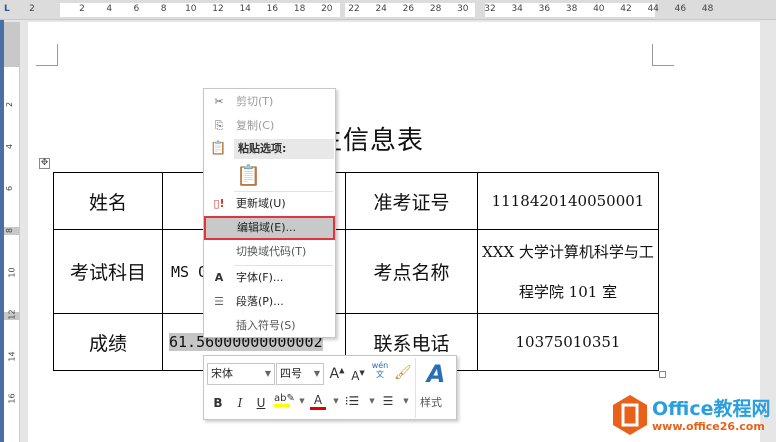  I want to click on font-icon: A, so click(219, 277).